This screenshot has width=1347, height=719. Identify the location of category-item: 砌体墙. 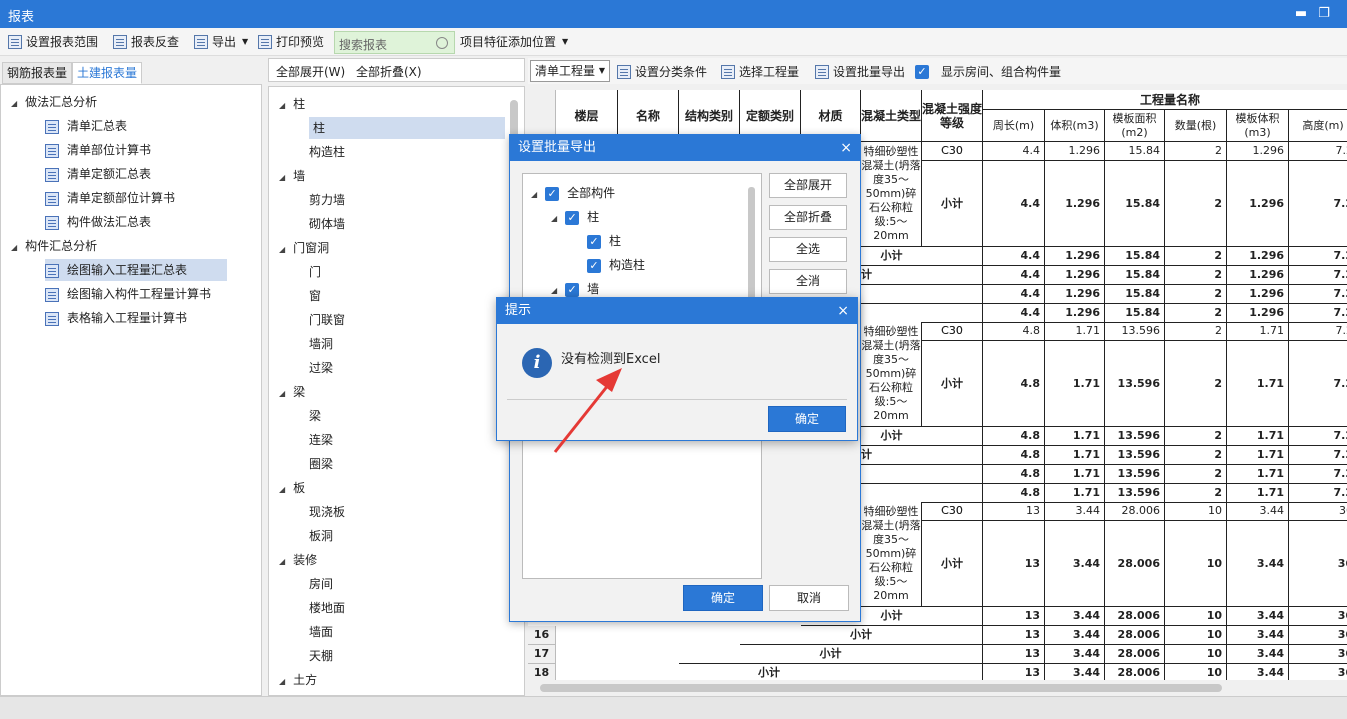
(327, 224).